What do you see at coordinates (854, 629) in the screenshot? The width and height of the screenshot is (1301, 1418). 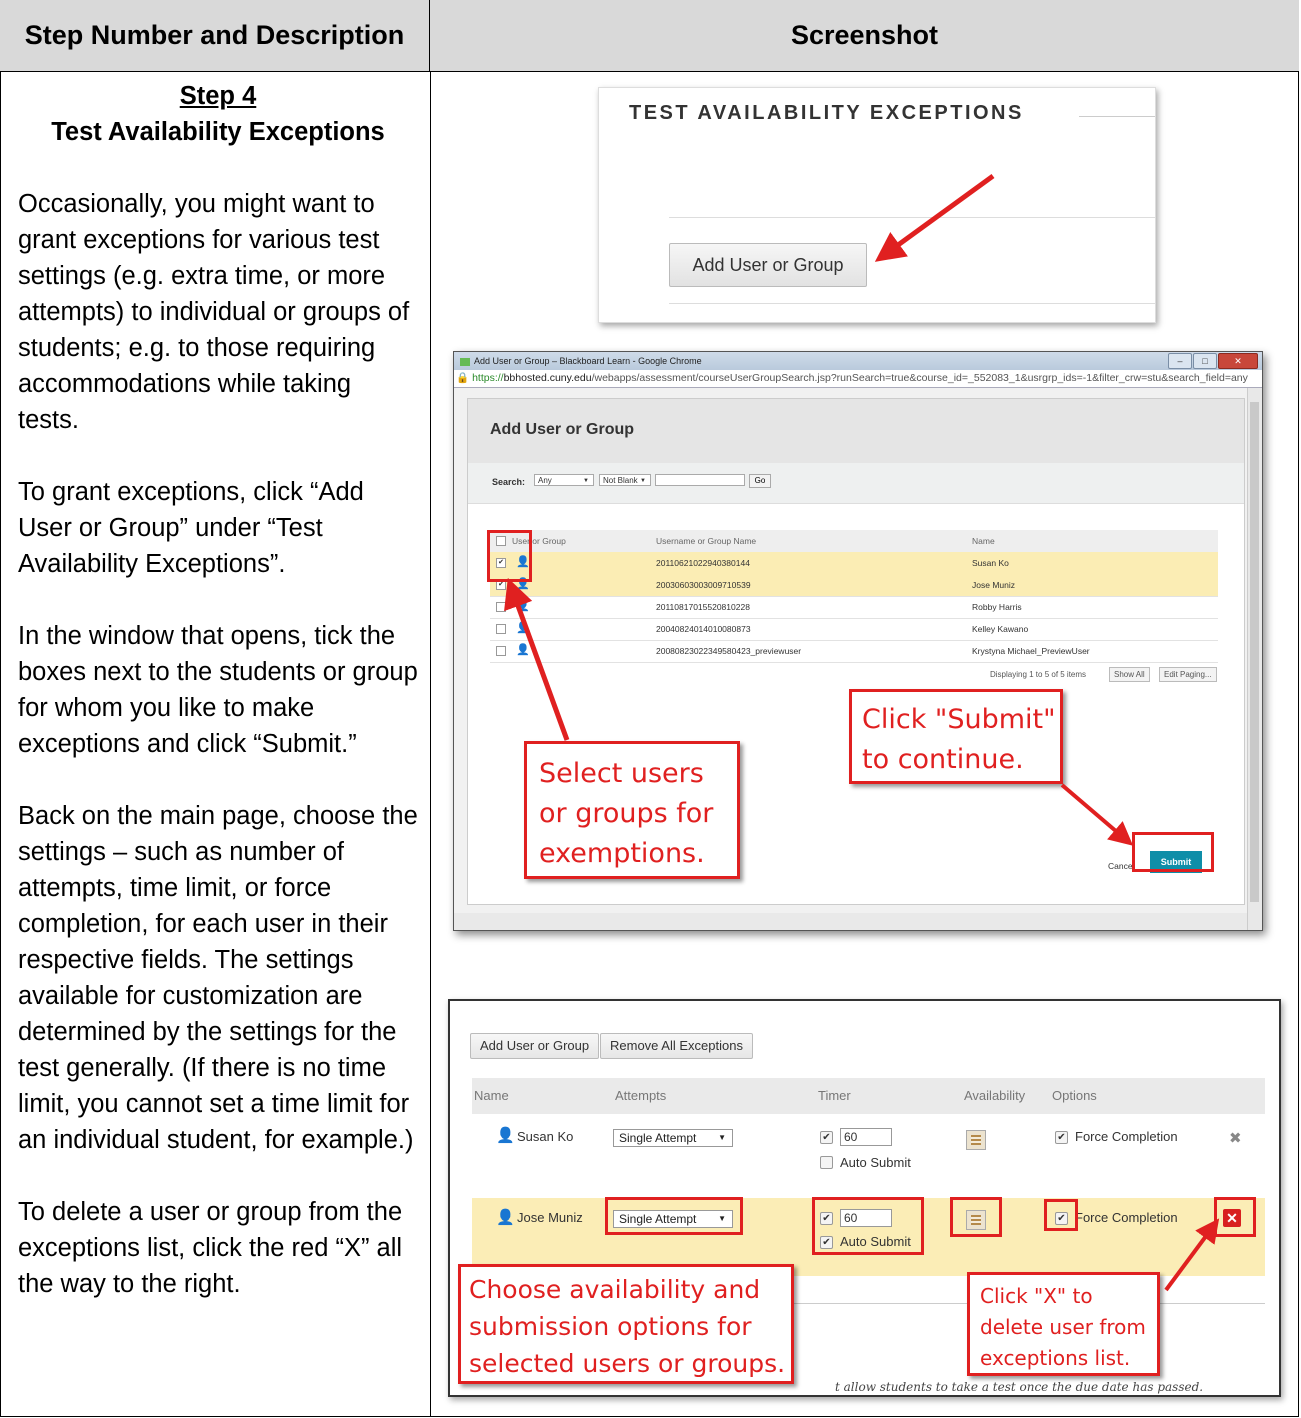 I see `table-row: 👤 20040824014010080873 Kelley Kawano` at bounding box center [854, 629].